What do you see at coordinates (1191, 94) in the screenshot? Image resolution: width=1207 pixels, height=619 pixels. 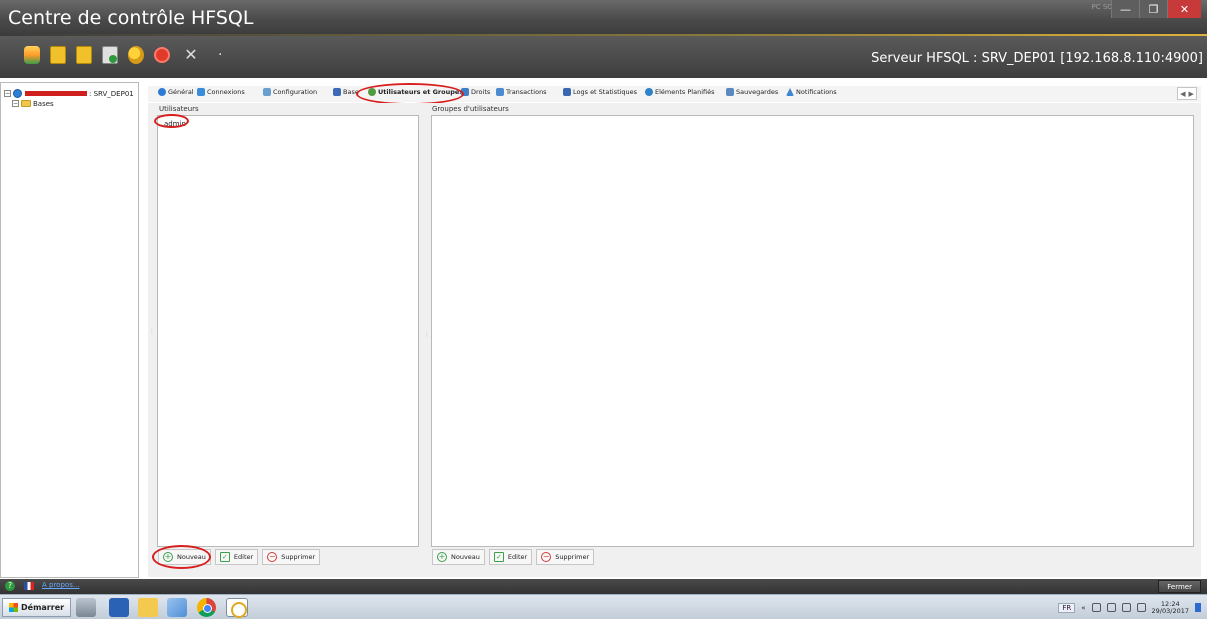 I see `chevron-right-icon: ▶` at bounding box center [1191, 94].